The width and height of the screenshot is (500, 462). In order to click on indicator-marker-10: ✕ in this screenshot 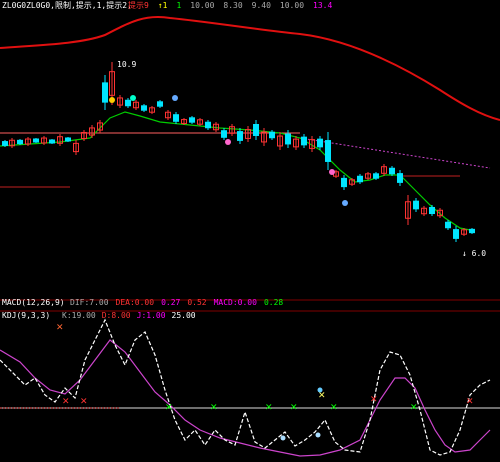, I will do `click(414, 408)`.